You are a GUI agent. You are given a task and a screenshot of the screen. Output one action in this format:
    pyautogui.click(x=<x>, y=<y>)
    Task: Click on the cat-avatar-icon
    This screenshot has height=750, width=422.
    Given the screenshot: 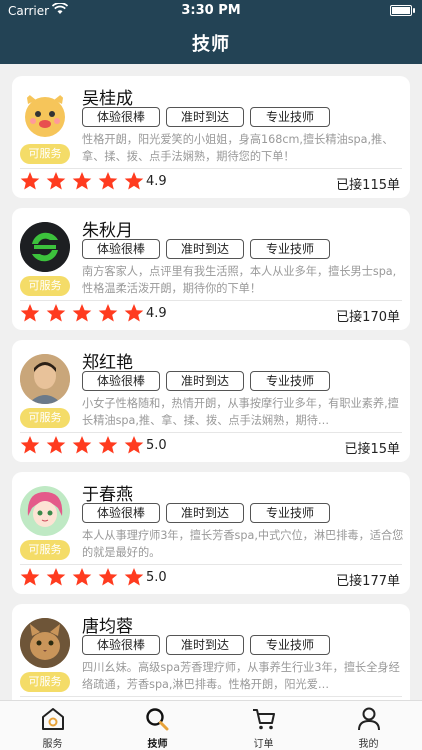 What is the action you would take?
    pyautogui.click(x=45, y=643)
    